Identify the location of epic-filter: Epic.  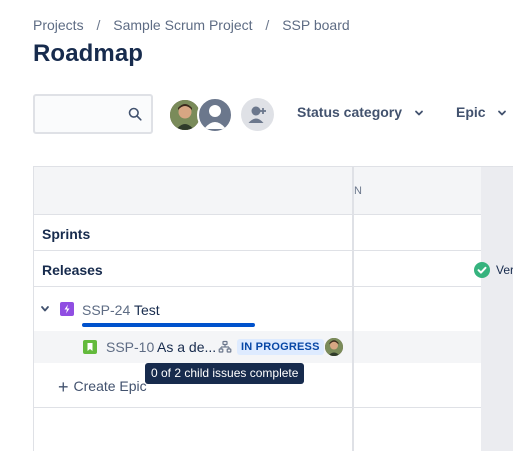
(481, 112).